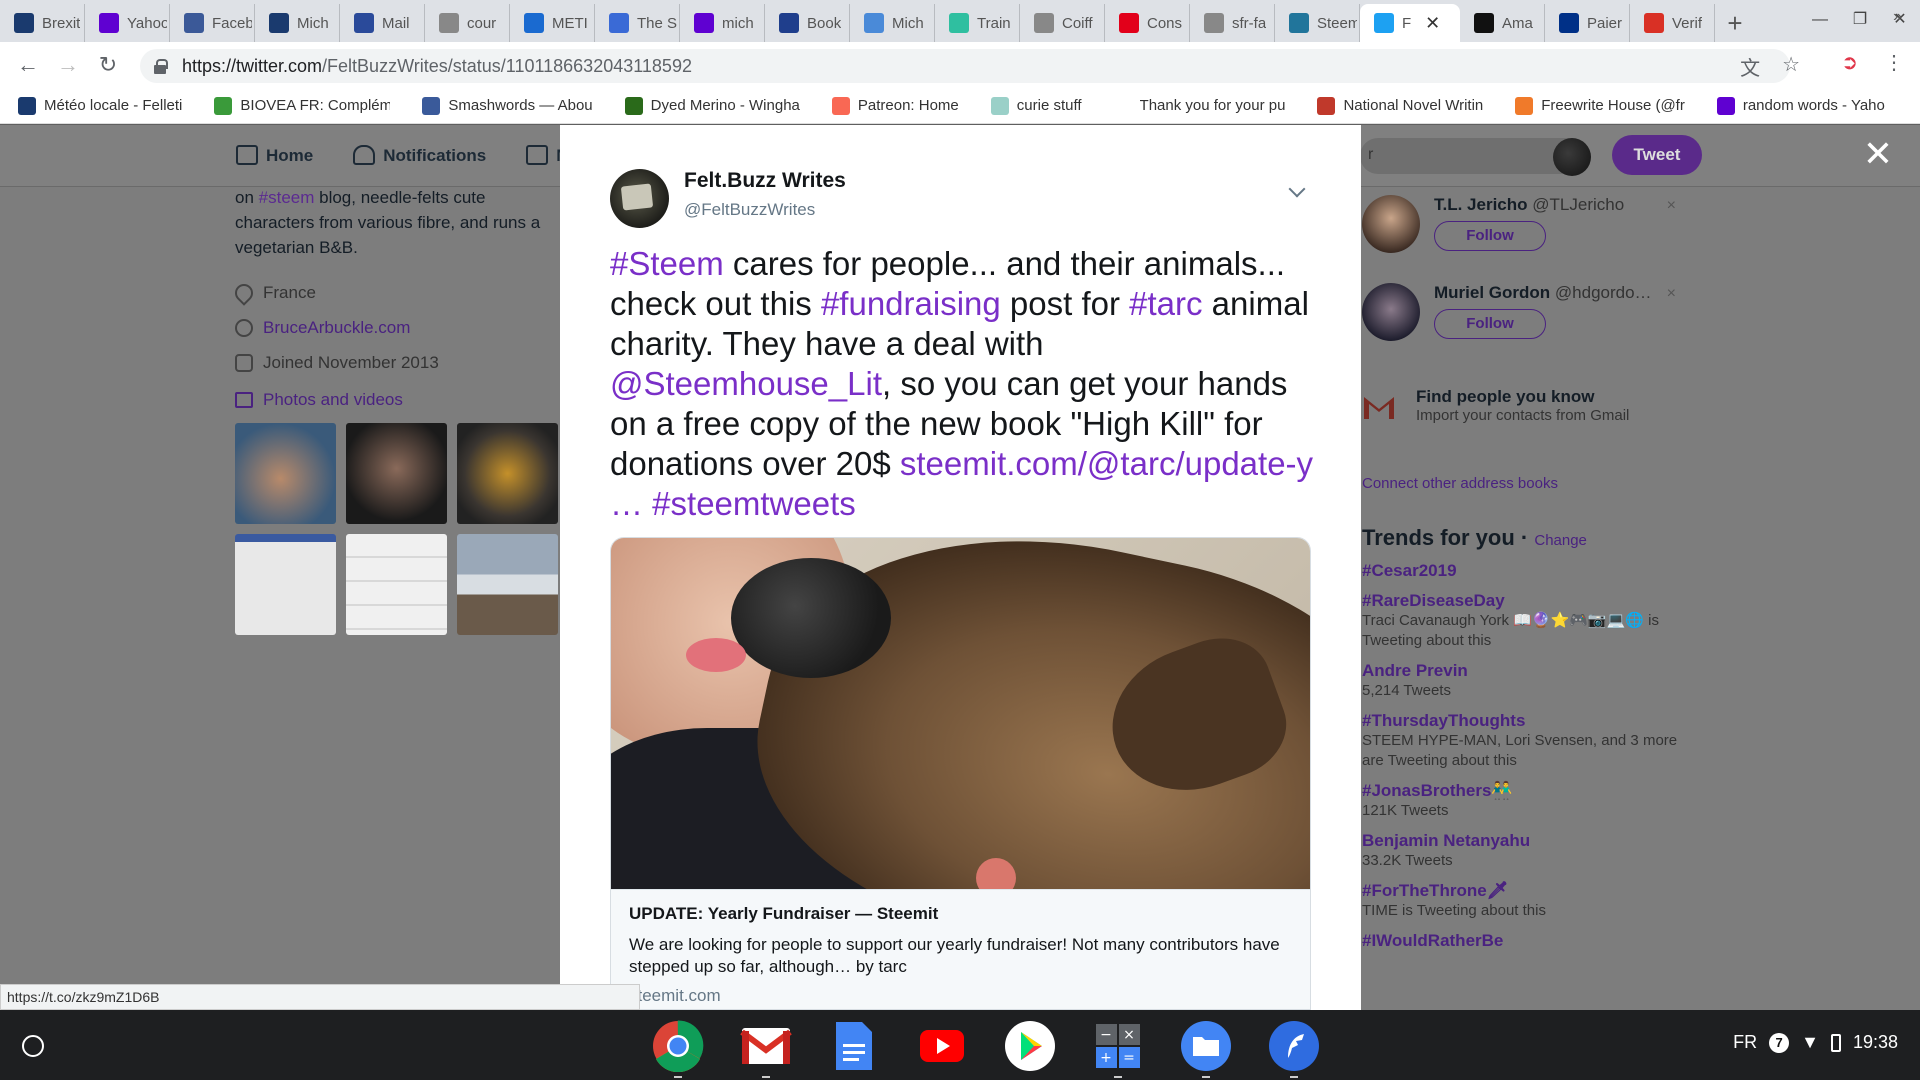 The width and height of the screenshot is (1920, 1080). Describe the element at coordinates (507, 105) in the screenshot. I see `bookmark-item: Smashwords — Abou` at that location.